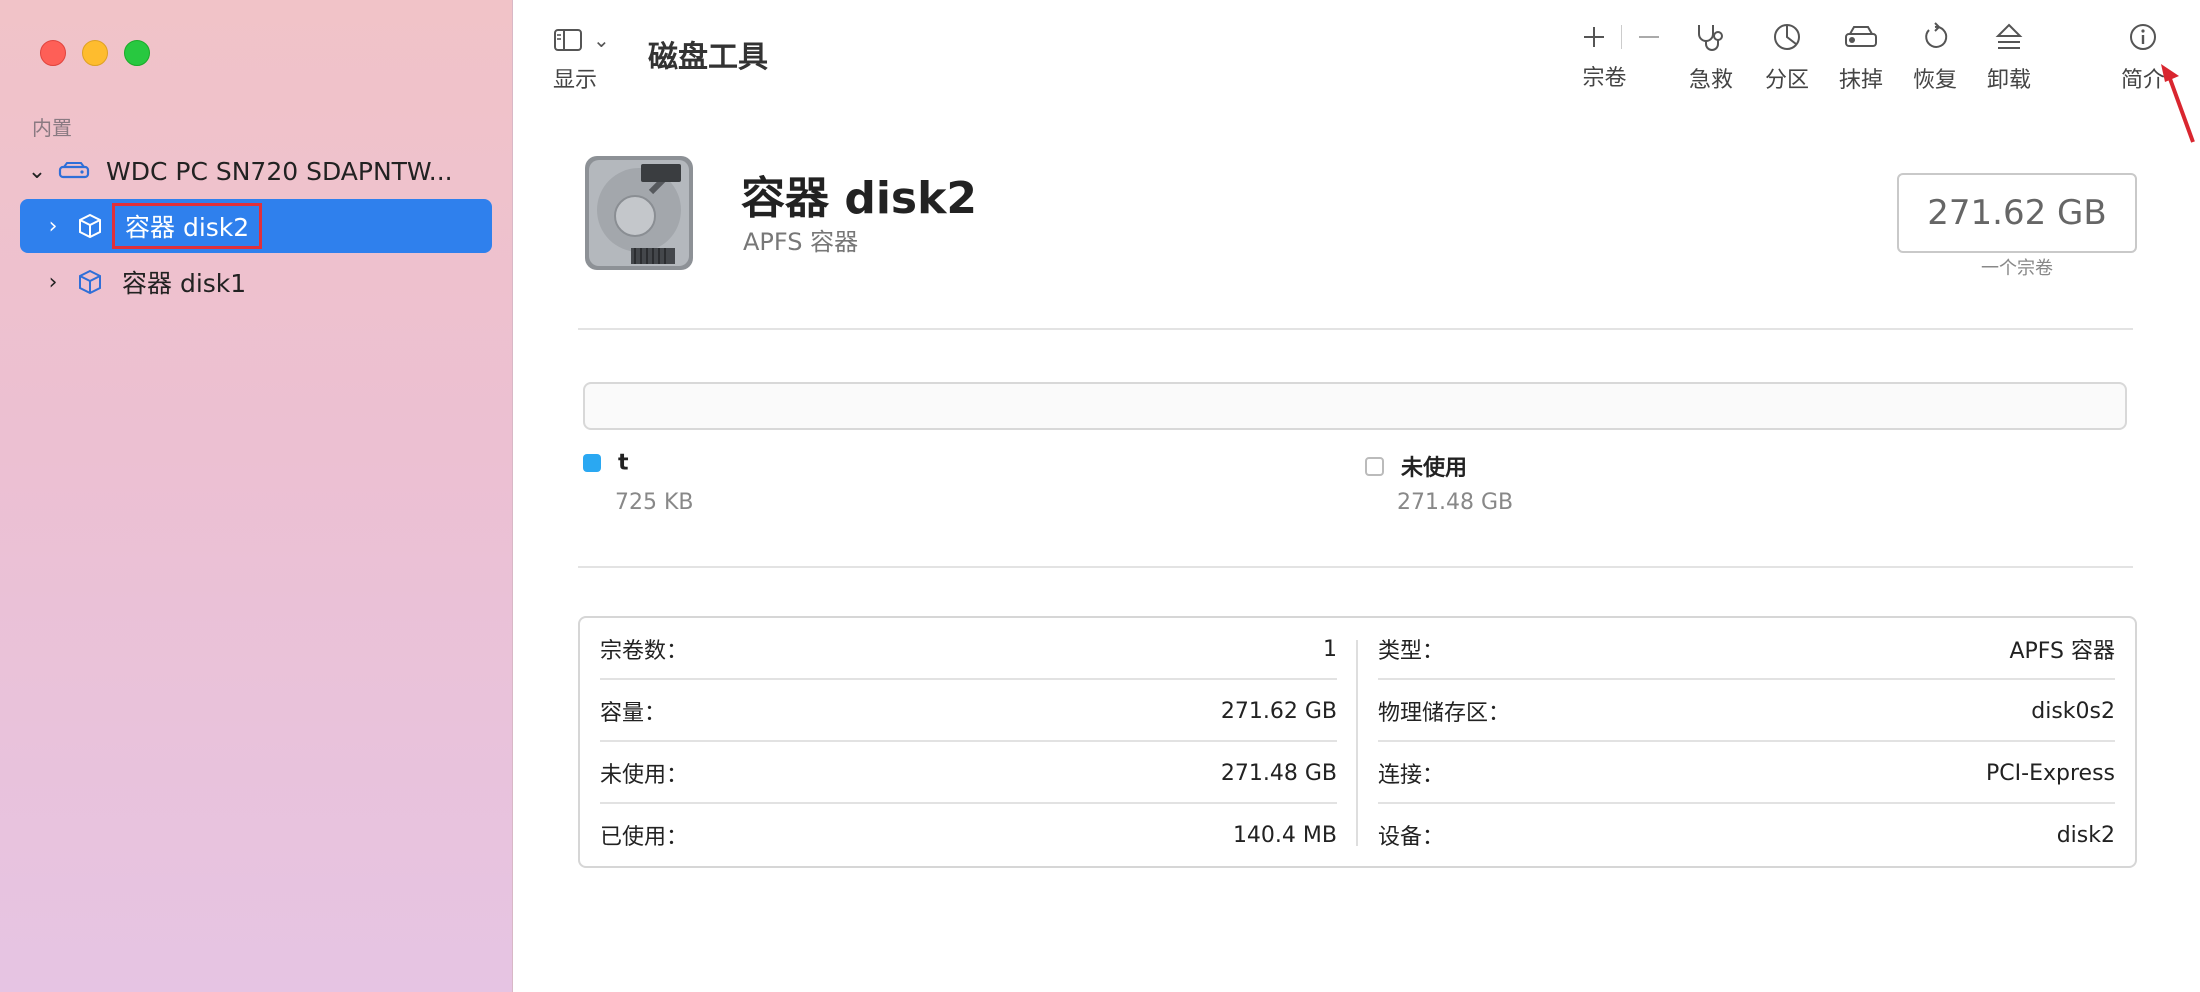 The width and height of the screenshot is (2200, 992). What do you see at coordinates (1649, 37) in the screenshot?
I see `minus-icon` at bounding box center [1649, 37].